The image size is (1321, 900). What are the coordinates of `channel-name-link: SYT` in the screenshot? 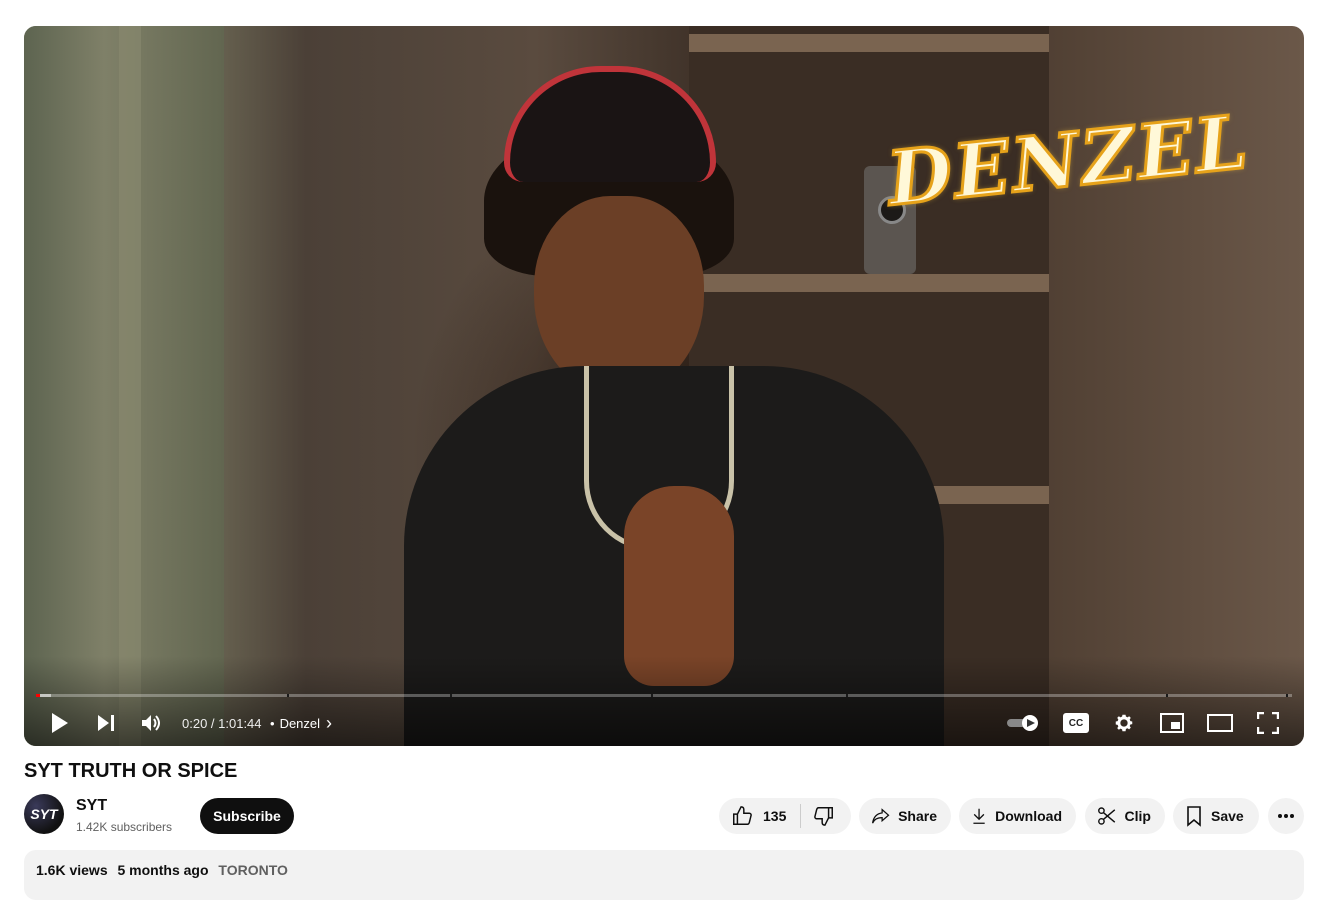 It's located at (91, 806).